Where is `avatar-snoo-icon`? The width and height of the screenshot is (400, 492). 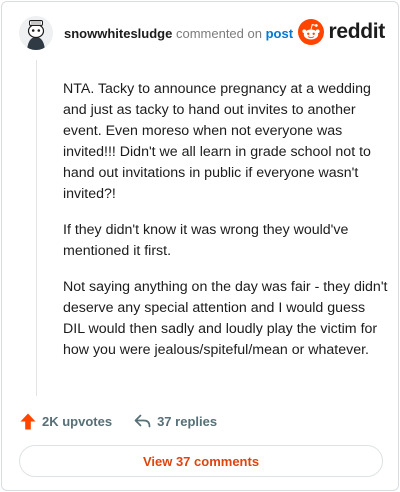 avatar-snoo-icon is located at coordinates (36, 33).